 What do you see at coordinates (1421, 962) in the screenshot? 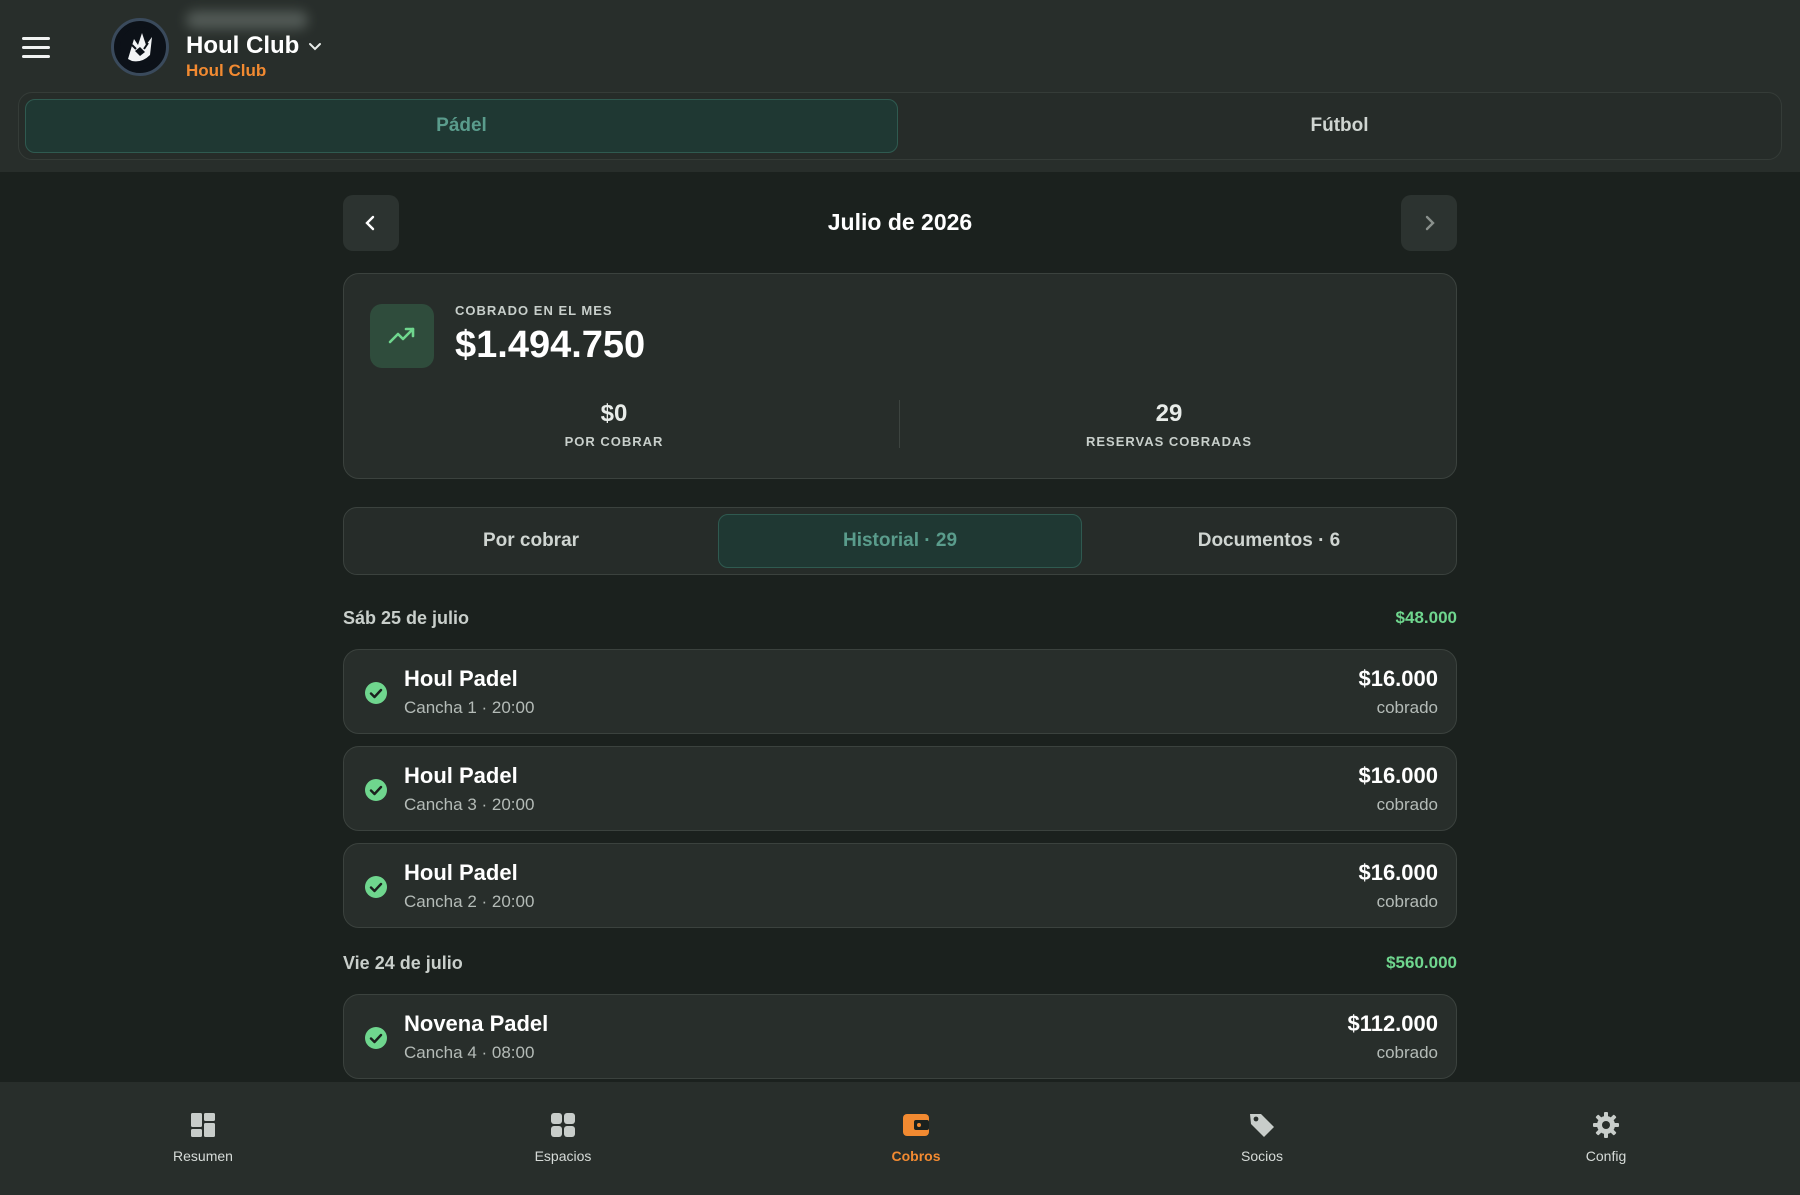
I see `day-total: $560.000` at bounding box center [1421, 962].